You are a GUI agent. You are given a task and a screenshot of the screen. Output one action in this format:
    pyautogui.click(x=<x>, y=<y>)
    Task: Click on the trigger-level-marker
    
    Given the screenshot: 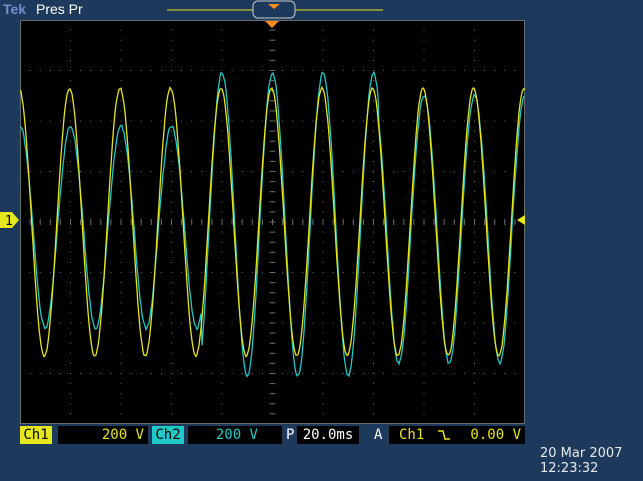 What is the action you would take?
    pyautogui.click(x=521, y=220)
    